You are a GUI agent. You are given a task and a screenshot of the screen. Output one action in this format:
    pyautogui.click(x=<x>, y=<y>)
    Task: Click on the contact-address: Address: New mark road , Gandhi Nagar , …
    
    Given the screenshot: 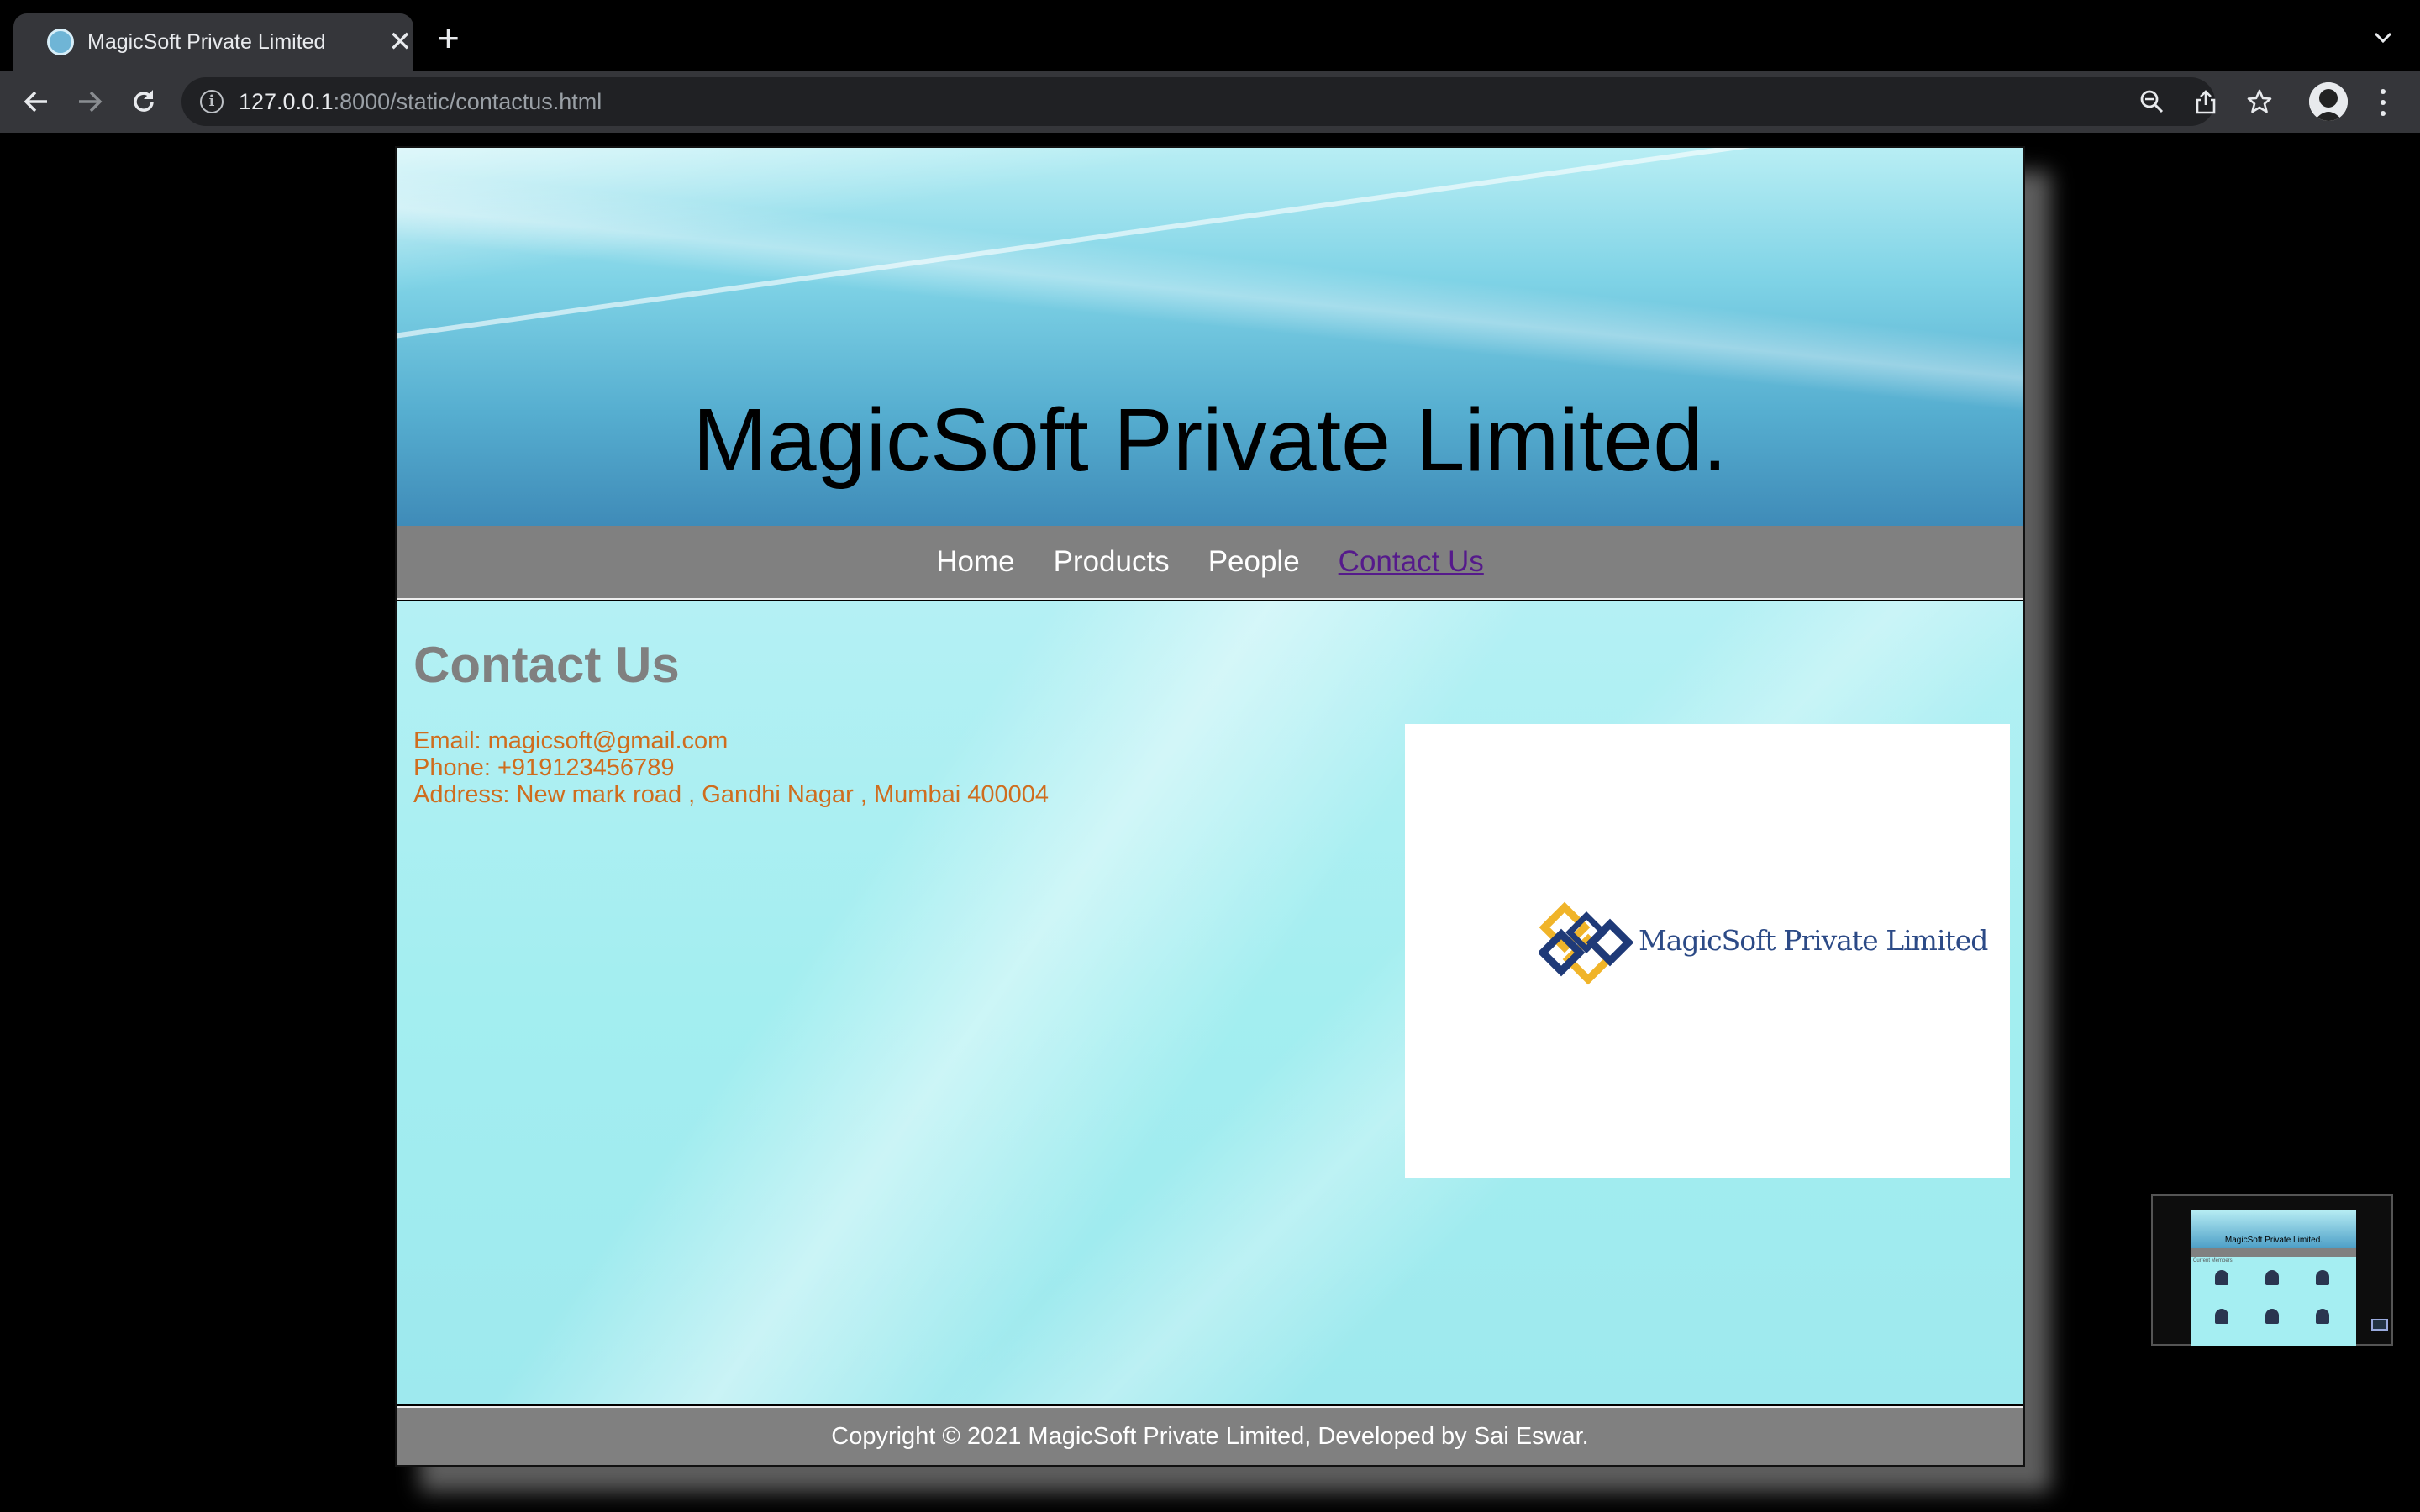 What is the action you would take?
    pyautogui.click(x=731, y=794)
    